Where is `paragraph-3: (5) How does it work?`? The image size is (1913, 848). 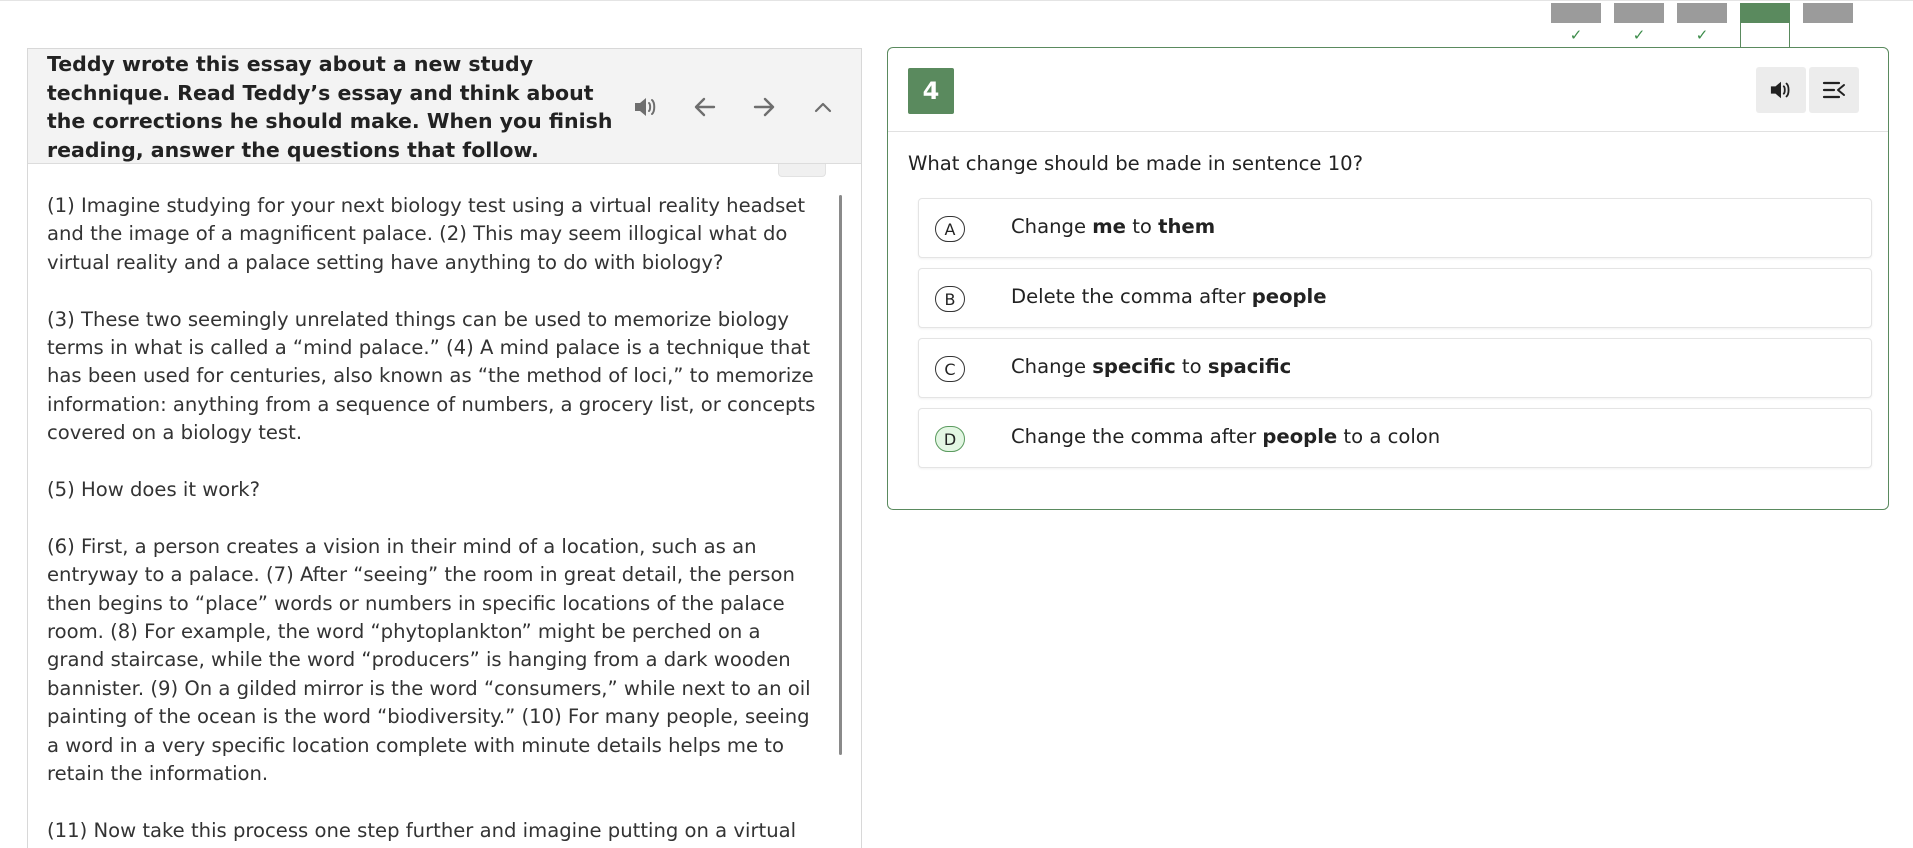
paragraph-3: (5) How does it work? is located at coordinates (154, 490).